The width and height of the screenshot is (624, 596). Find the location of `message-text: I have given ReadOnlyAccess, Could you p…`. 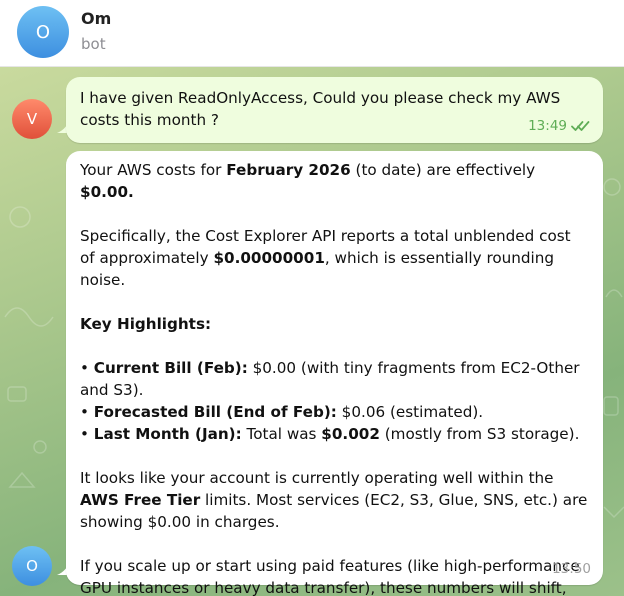

message-text: I have given ReadOnlyAccess, Could you p… is located at coordinates (320, 109).